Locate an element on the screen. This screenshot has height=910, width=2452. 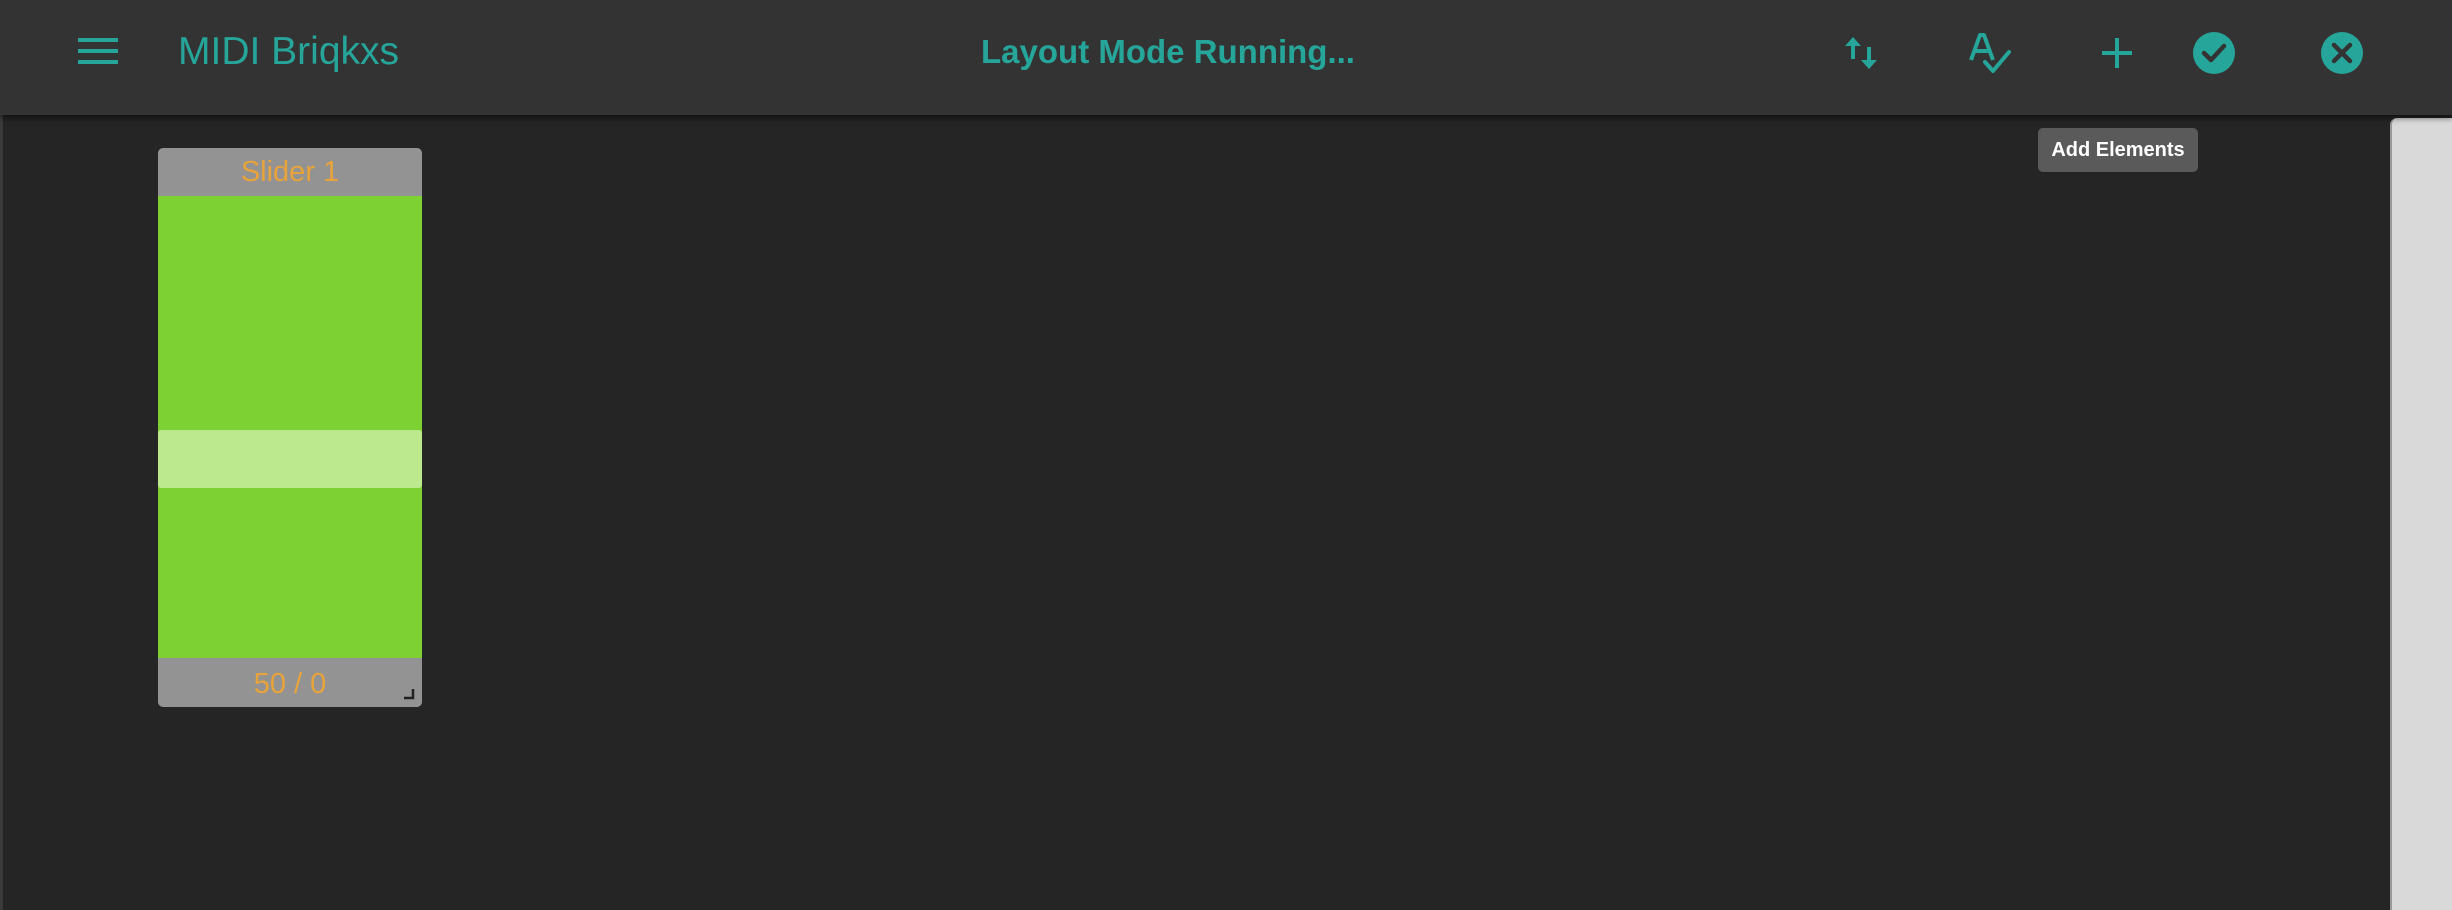
menu-button is located at coordinates (98, 53).